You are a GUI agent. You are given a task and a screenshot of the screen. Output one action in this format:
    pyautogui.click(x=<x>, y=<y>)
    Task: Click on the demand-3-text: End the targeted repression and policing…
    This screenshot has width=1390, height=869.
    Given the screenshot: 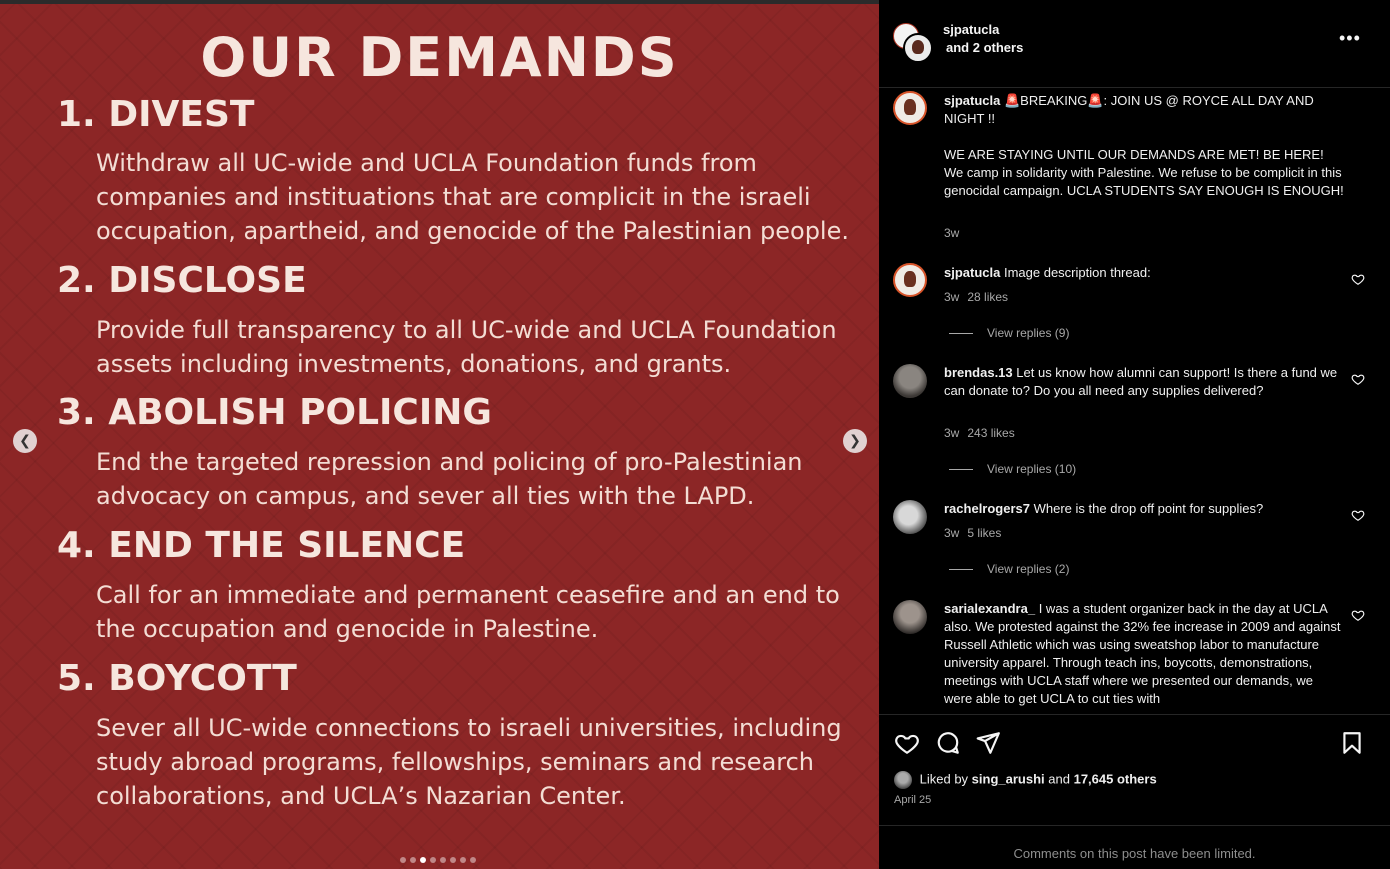 What is the action you would take?
    pyautogui.click(x=449, y=479)
    